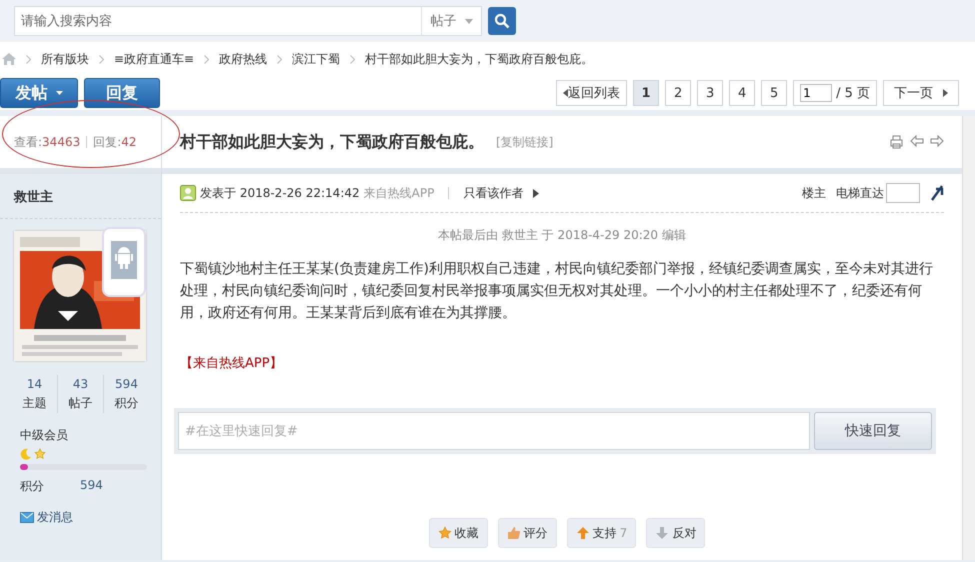 The height and width of the screenshot is (562, 975). Describe the element at coordinates (107, 142) in the screenshot. I see `replies-label: 回复:` at that location.